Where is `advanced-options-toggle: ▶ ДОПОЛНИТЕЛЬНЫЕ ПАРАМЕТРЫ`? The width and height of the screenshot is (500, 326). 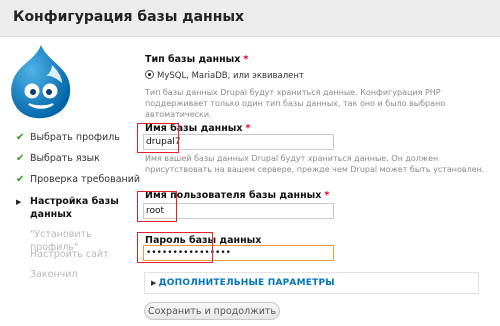
advanced-options-toggle: ▶ ДОПОЛНИТЕЛЬНЫЕ ПАРАМЕТРЫ is located at coordinates (243, 283).